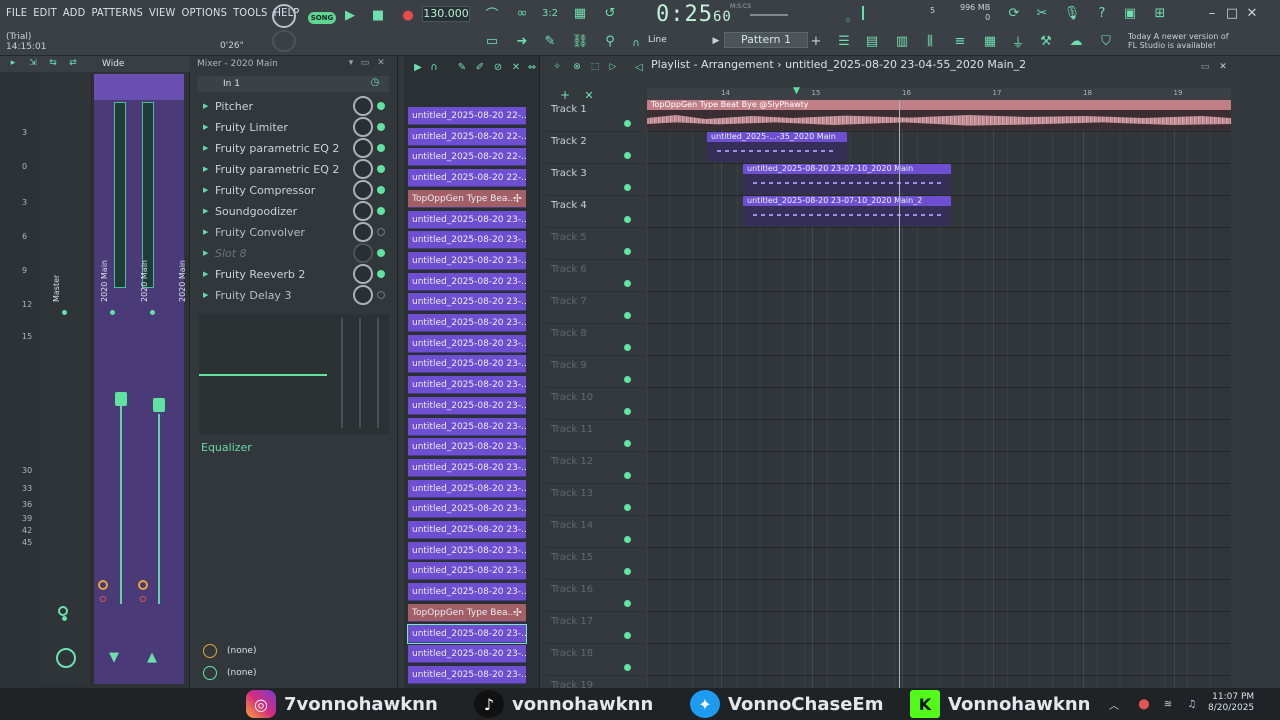  What do you see at coordinates (1072, 13) in the screenshot?
I see `microphone-icon: 🎙` at bounding box center [1072, 13].